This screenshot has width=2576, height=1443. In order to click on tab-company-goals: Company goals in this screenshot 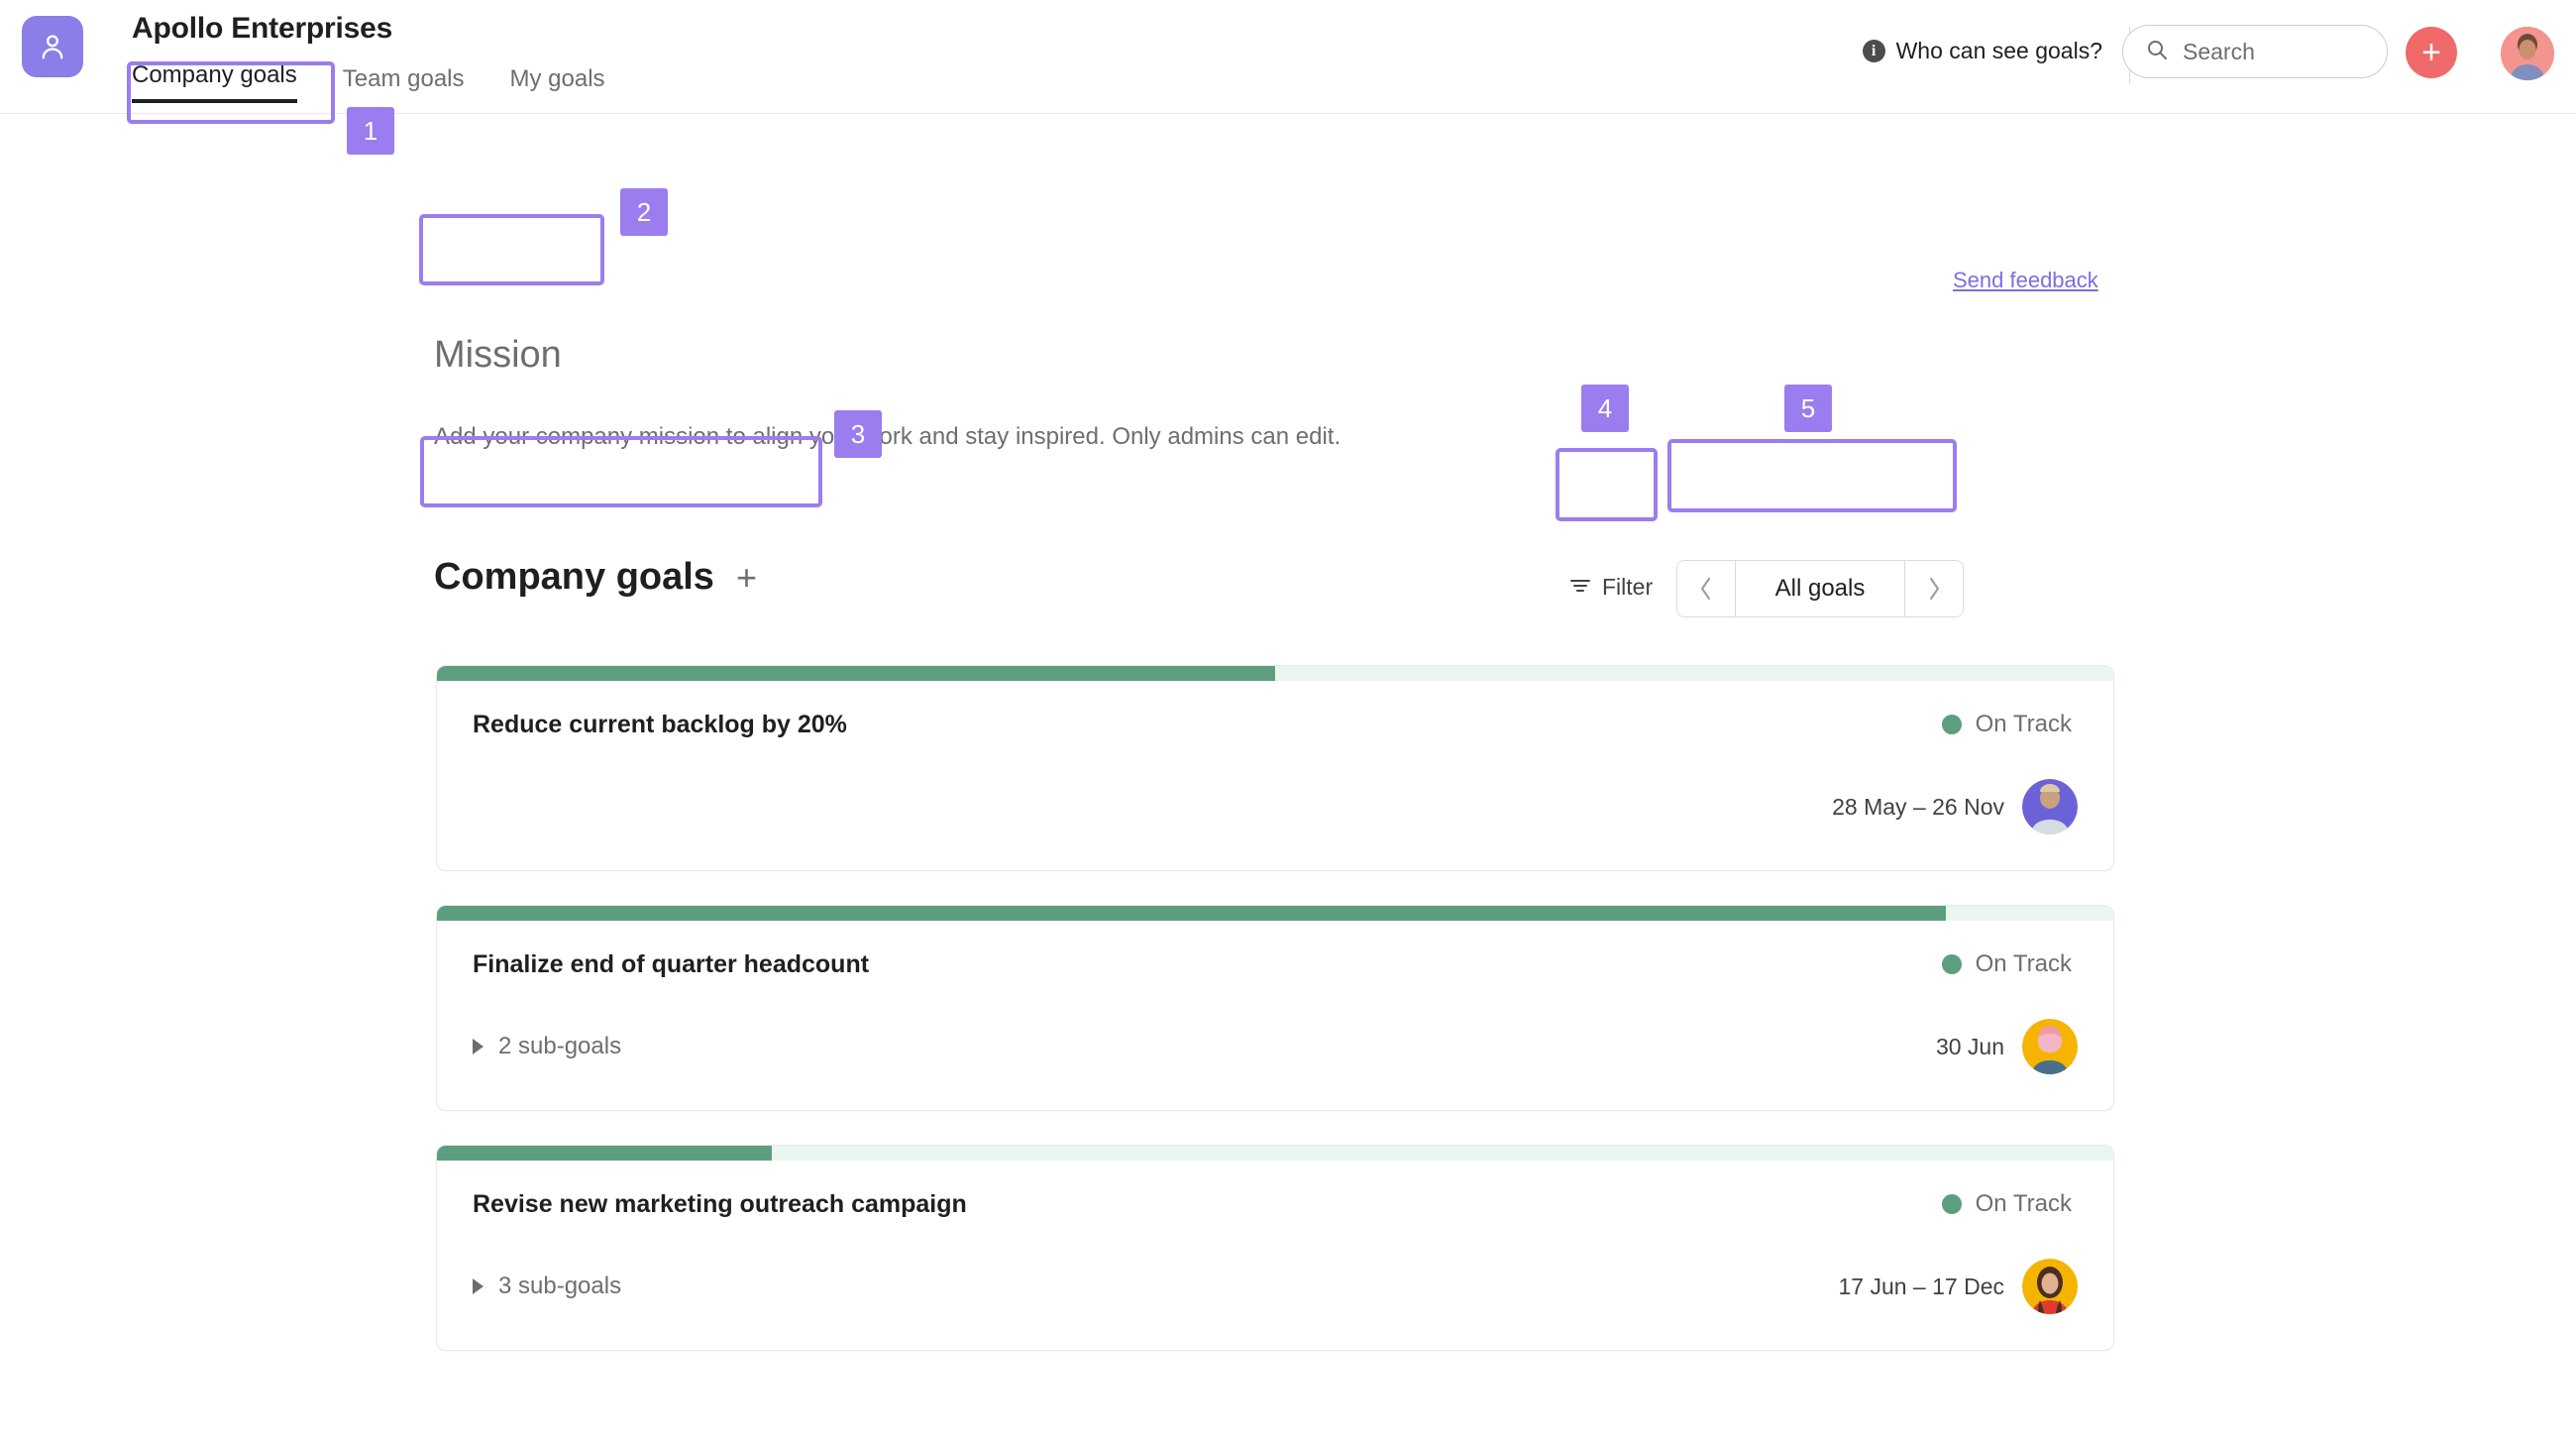, I will do `click(214, 82)`.